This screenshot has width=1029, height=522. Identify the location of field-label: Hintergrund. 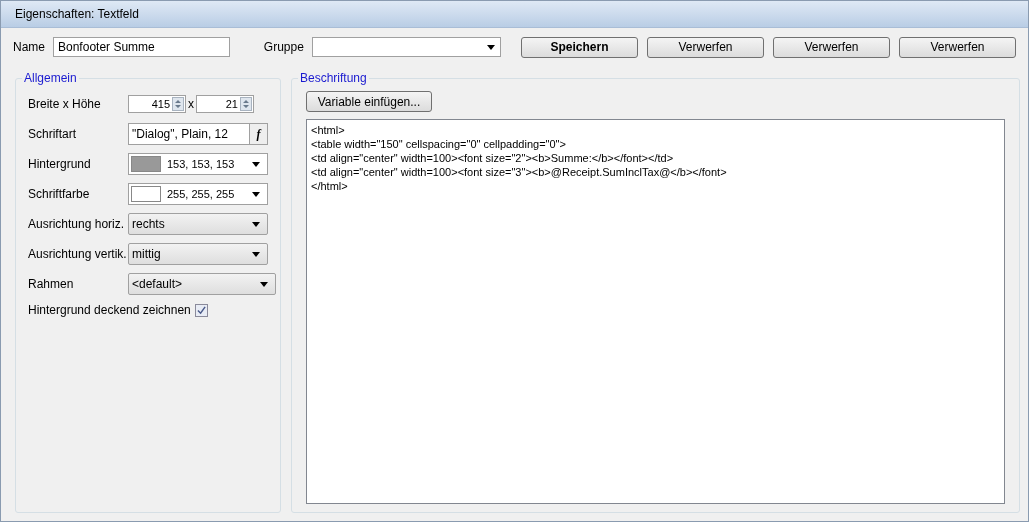
(60, 164).